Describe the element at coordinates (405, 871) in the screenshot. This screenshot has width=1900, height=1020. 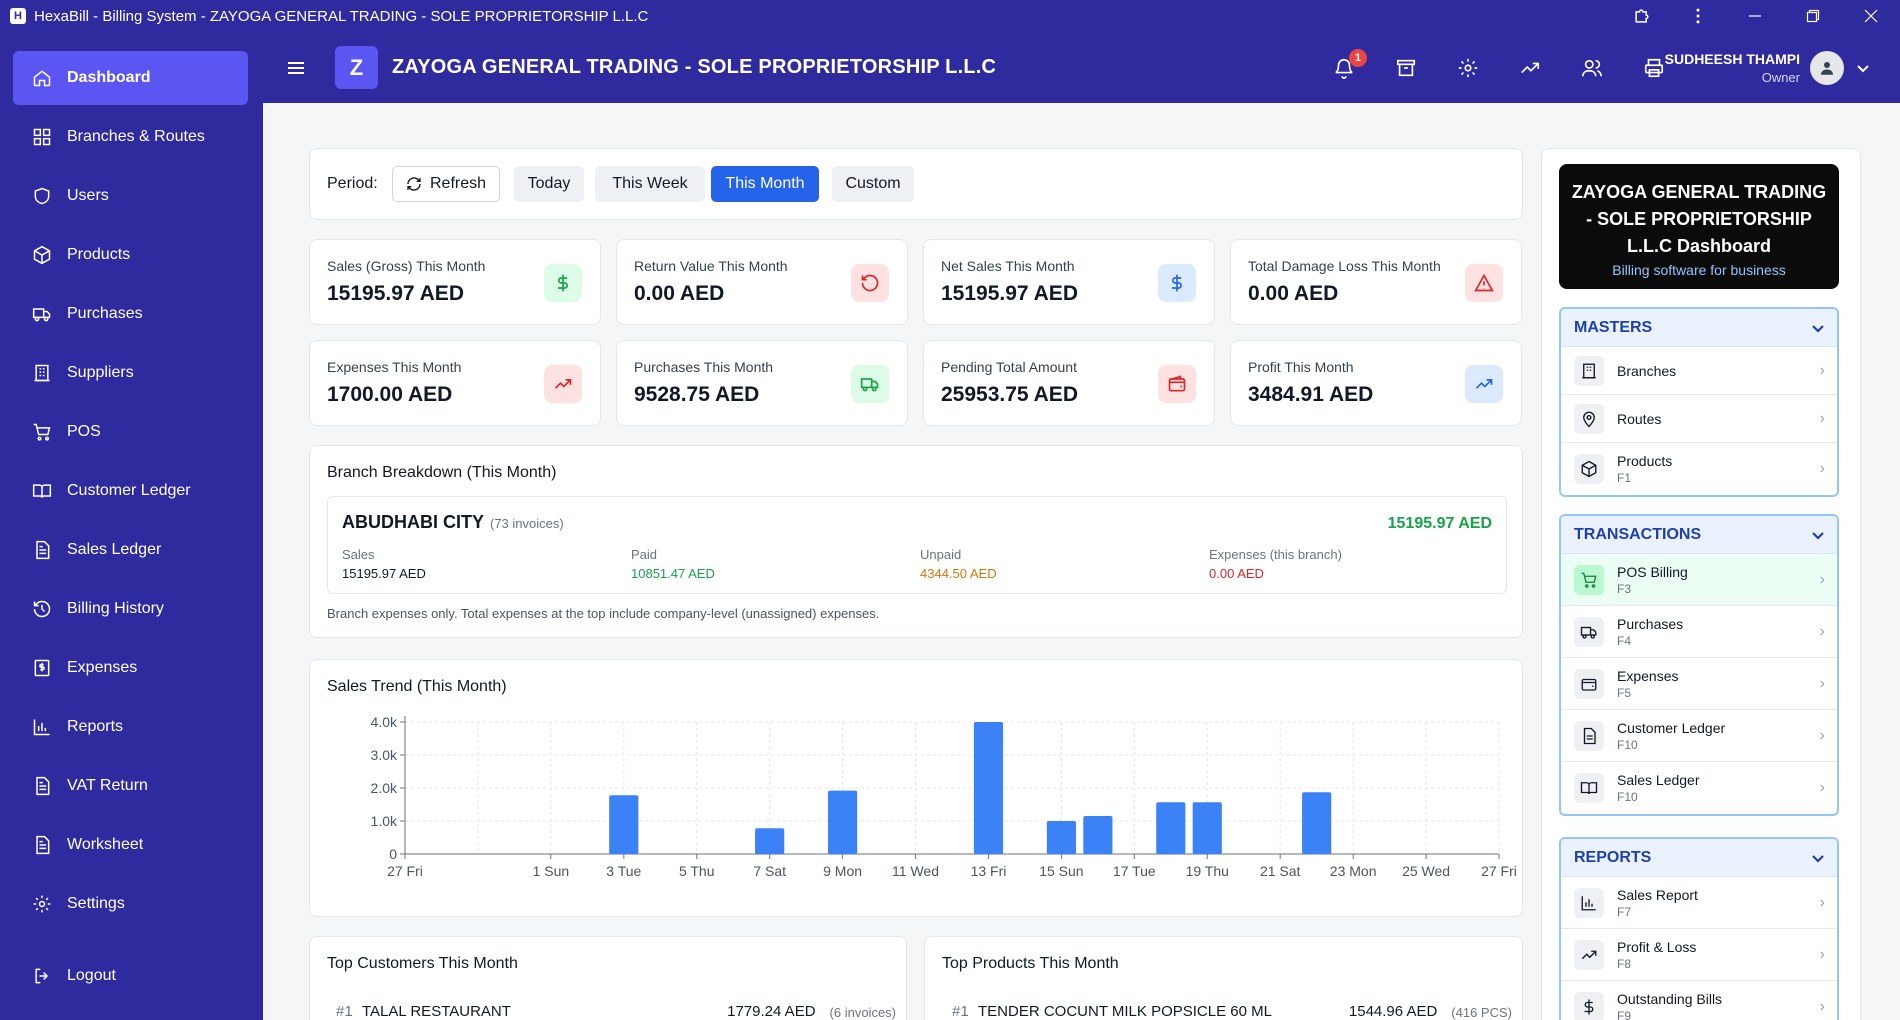
I see `x-tick-label: 27 Fri` at that location.